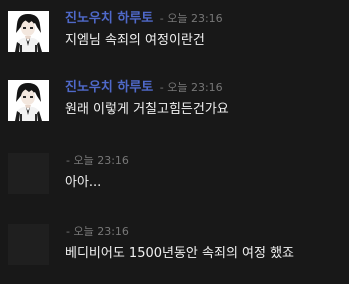  What do you see at coordinates (135, 40) in the screenshot?
I see `message-text: 지엠님 속죄의 여정이란건` at bounding box center [135, 40].